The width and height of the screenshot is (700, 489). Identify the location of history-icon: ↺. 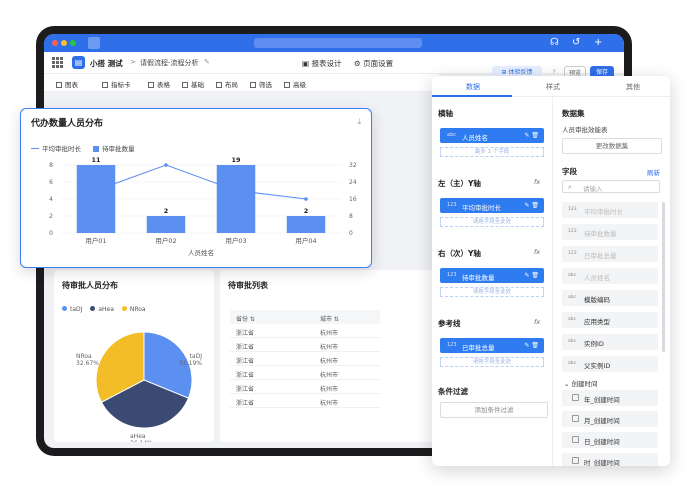
(576, 43).